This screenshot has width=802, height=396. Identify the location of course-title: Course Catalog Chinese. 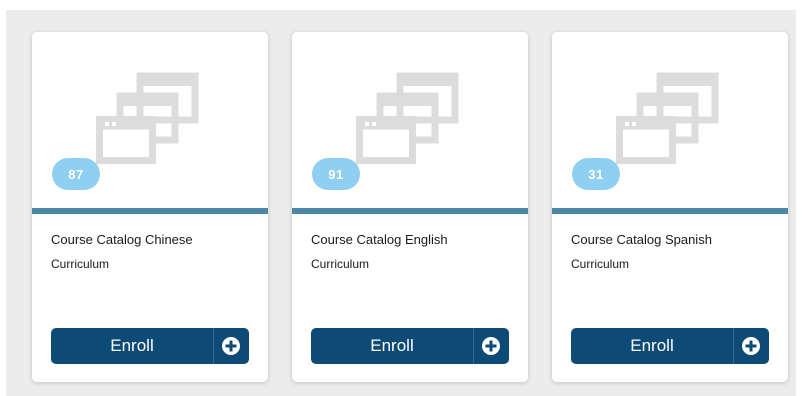
(122, 239).